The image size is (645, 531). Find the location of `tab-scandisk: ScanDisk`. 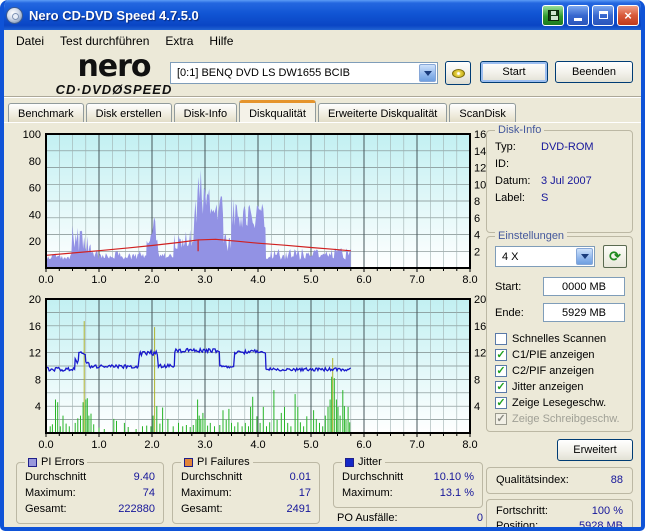

tab-scandisk: ScanDisk is located at coordinates (482, 112).